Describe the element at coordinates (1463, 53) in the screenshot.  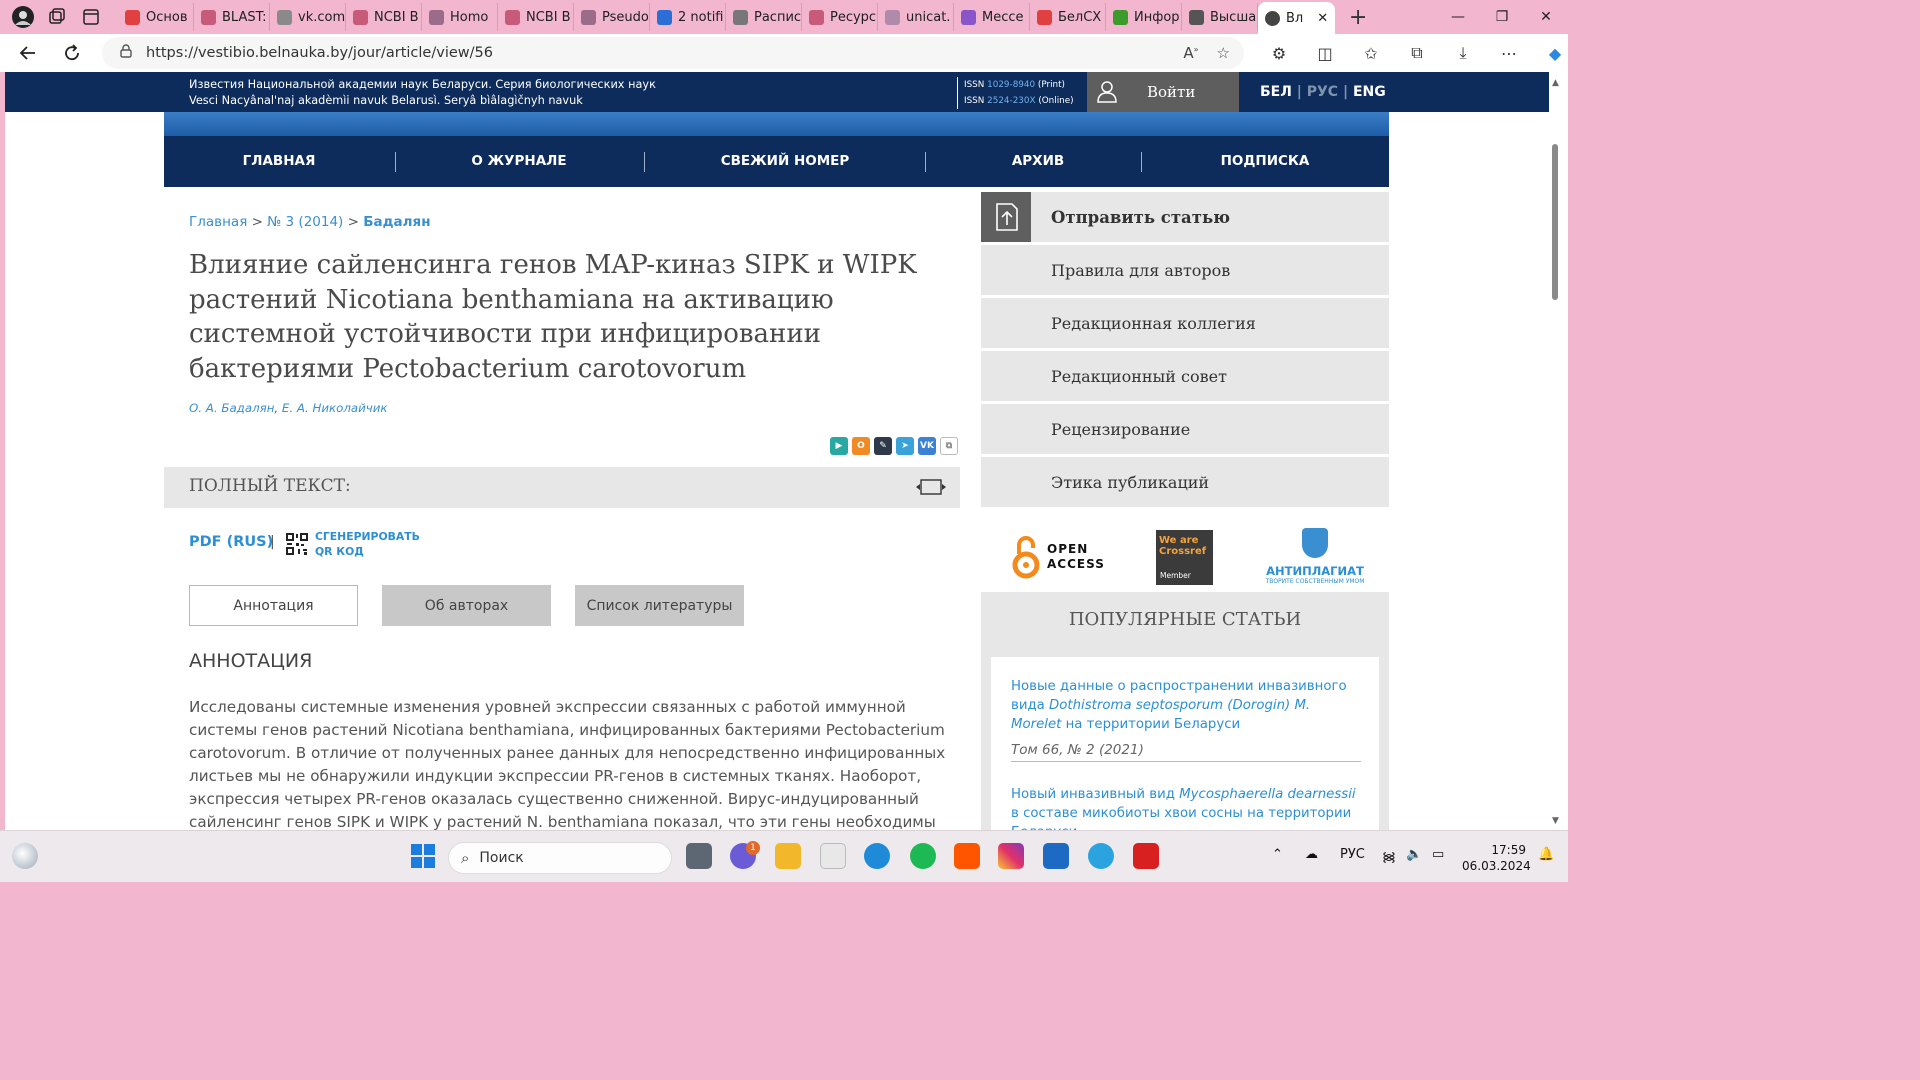
I see `downloads-icon: ⤓` at that location.